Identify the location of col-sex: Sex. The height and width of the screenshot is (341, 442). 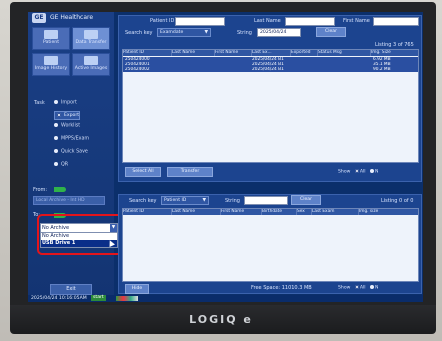
(304, 212).